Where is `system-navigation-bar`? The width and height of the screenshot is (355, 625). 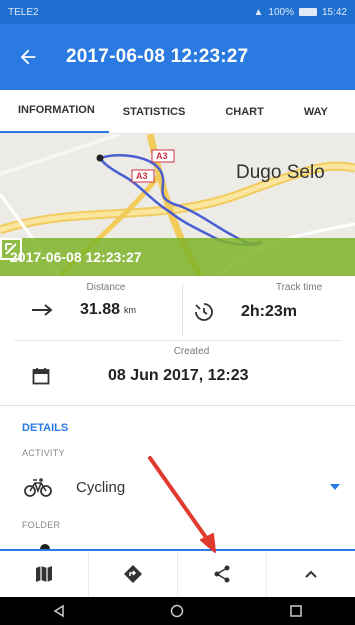
system-navigation-bar is located at coordinates (177, 611).